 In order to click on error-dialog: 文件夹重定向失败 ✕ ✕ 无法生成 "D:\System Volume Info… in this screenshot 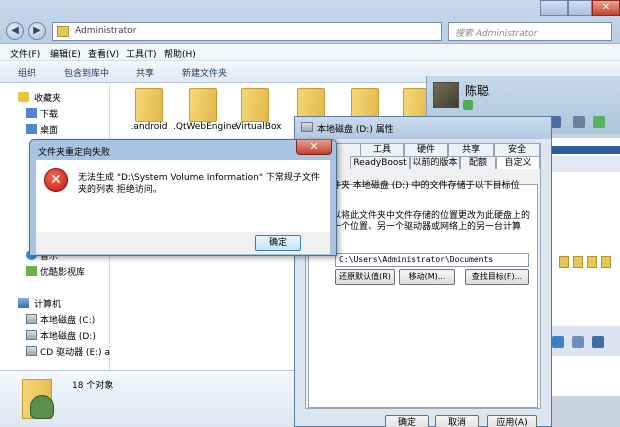, I will do `click(183, 197)`.